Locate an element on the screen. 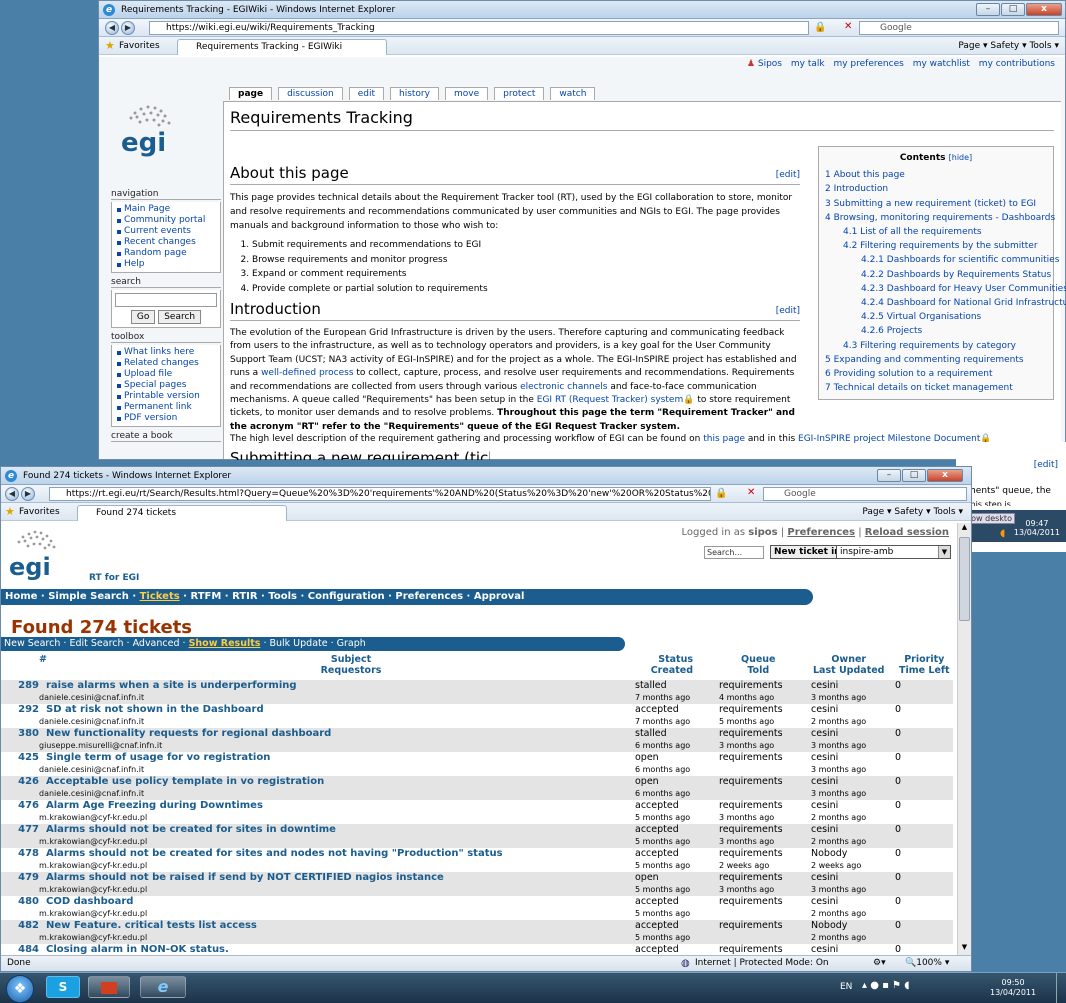 The width and height of the screenshot is (1066, 1003). search-button: Search is located at coordinates (180, 317).